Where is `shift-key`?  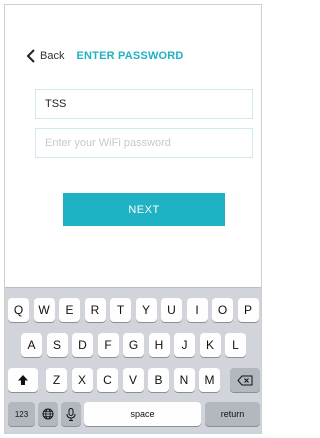
shift-key is located at coordinates (23, 380).